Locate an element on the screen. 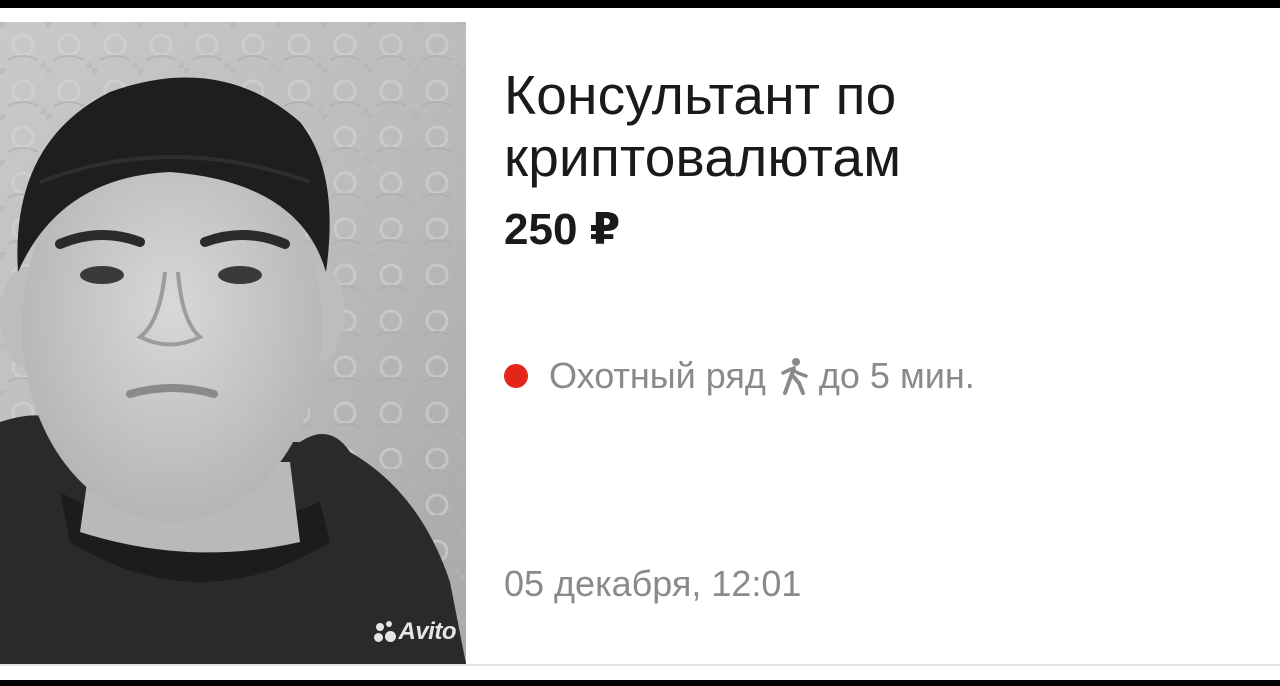 The width and height of the screenshot is (1280, 686). metro-line-dot-icon is located at coordinates (516, 376).